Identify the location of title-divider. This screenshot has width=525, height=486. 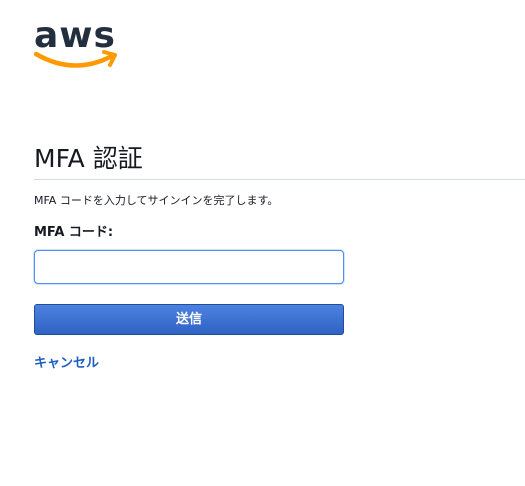
(279, 179).